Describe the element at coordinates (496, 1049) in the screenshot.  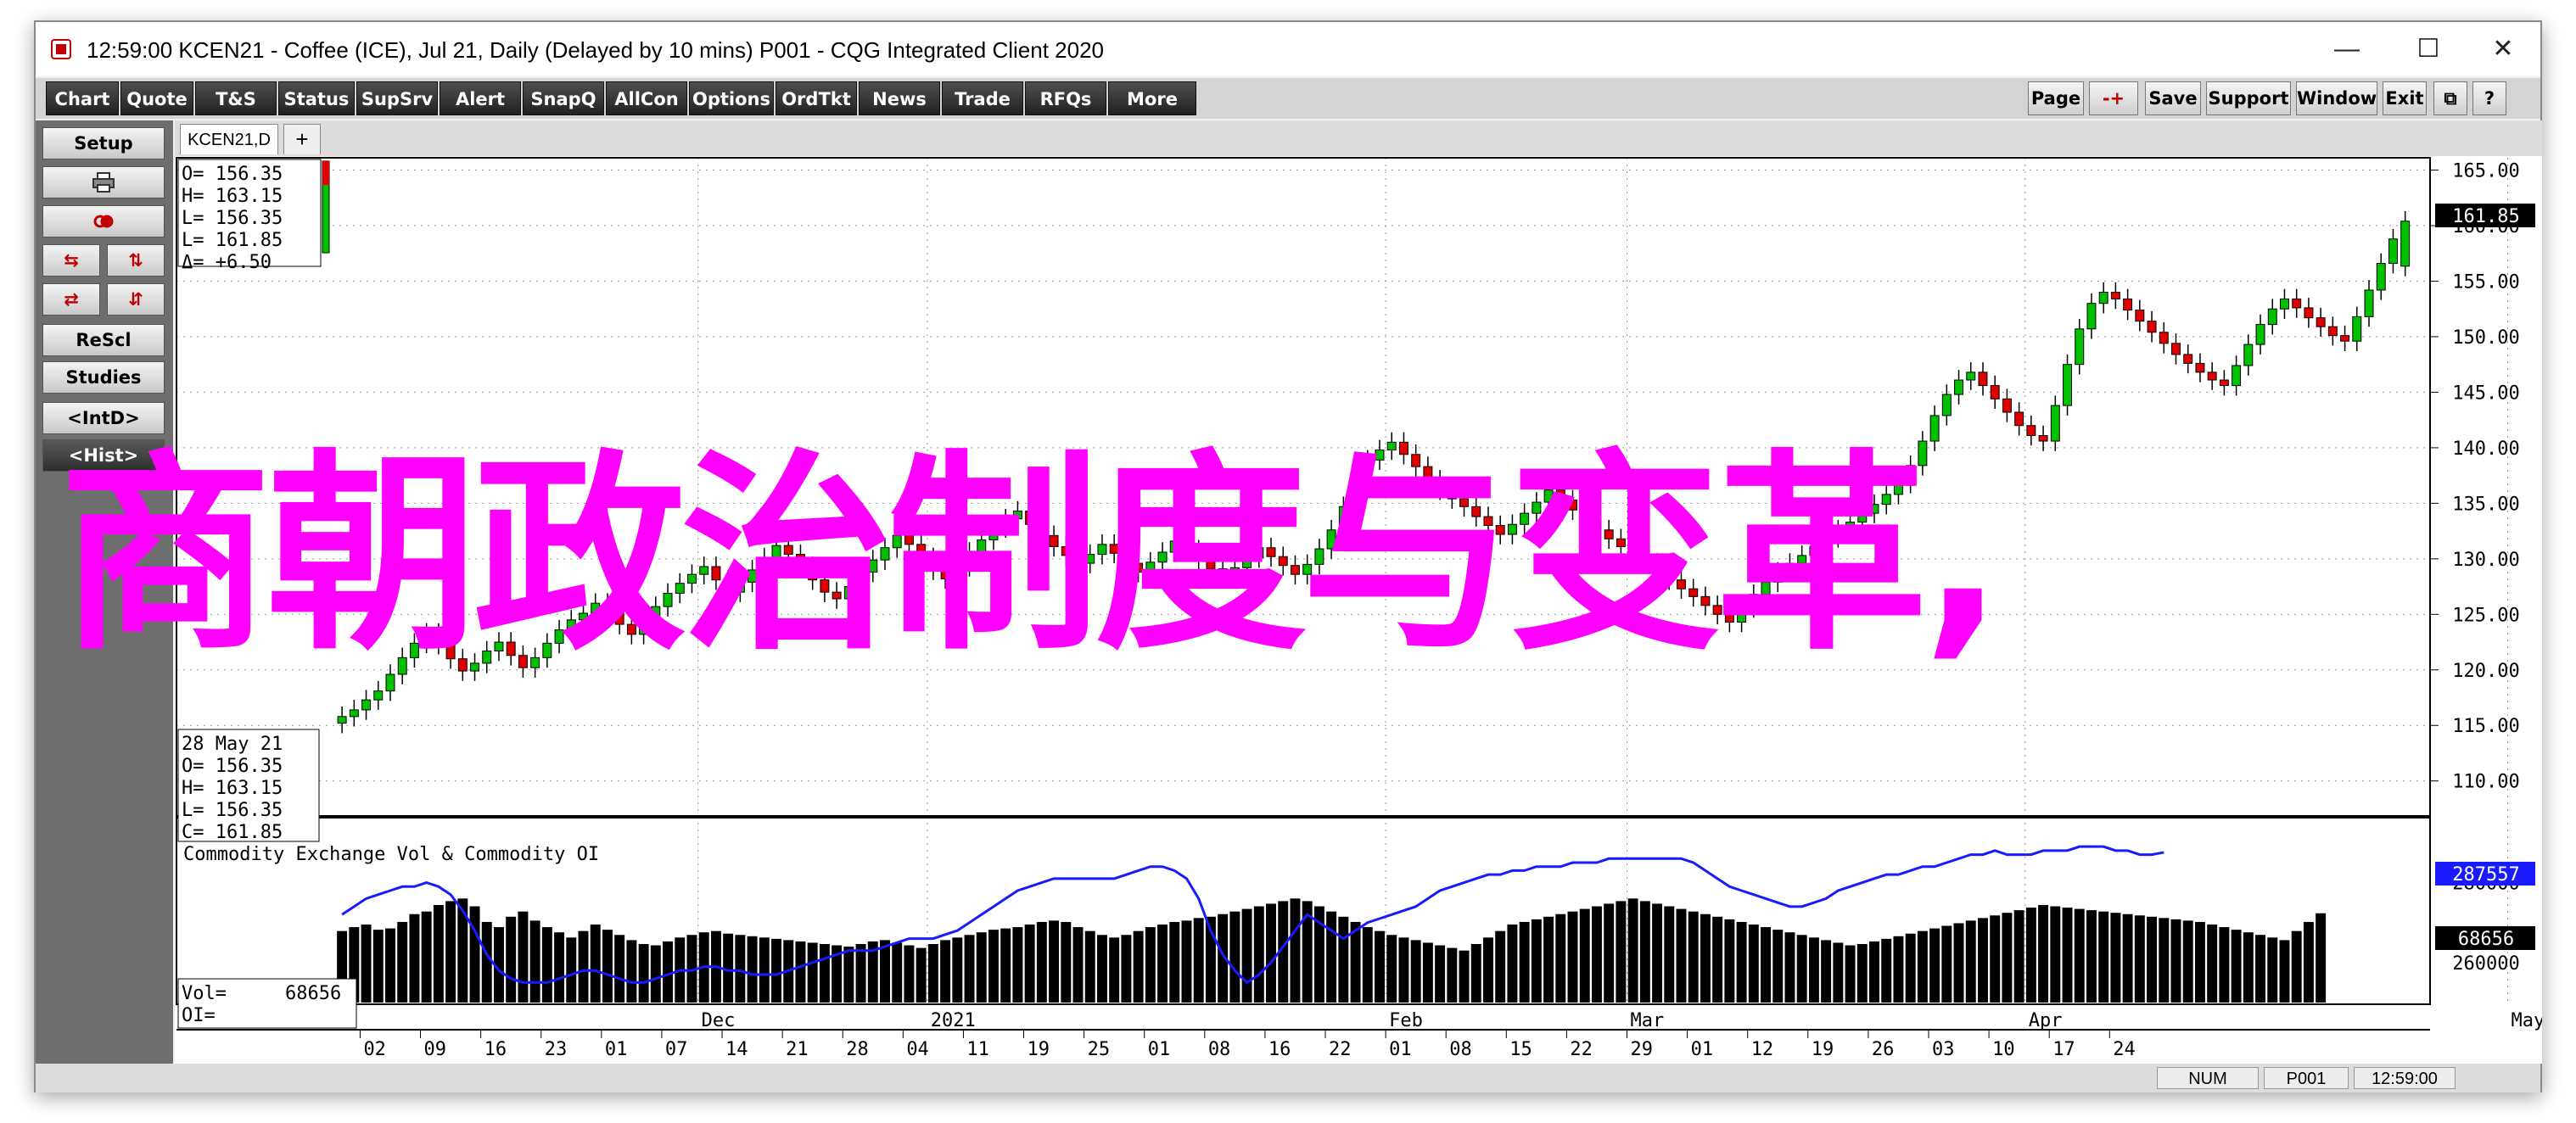
I see `date-tick-label: 16` at that location.